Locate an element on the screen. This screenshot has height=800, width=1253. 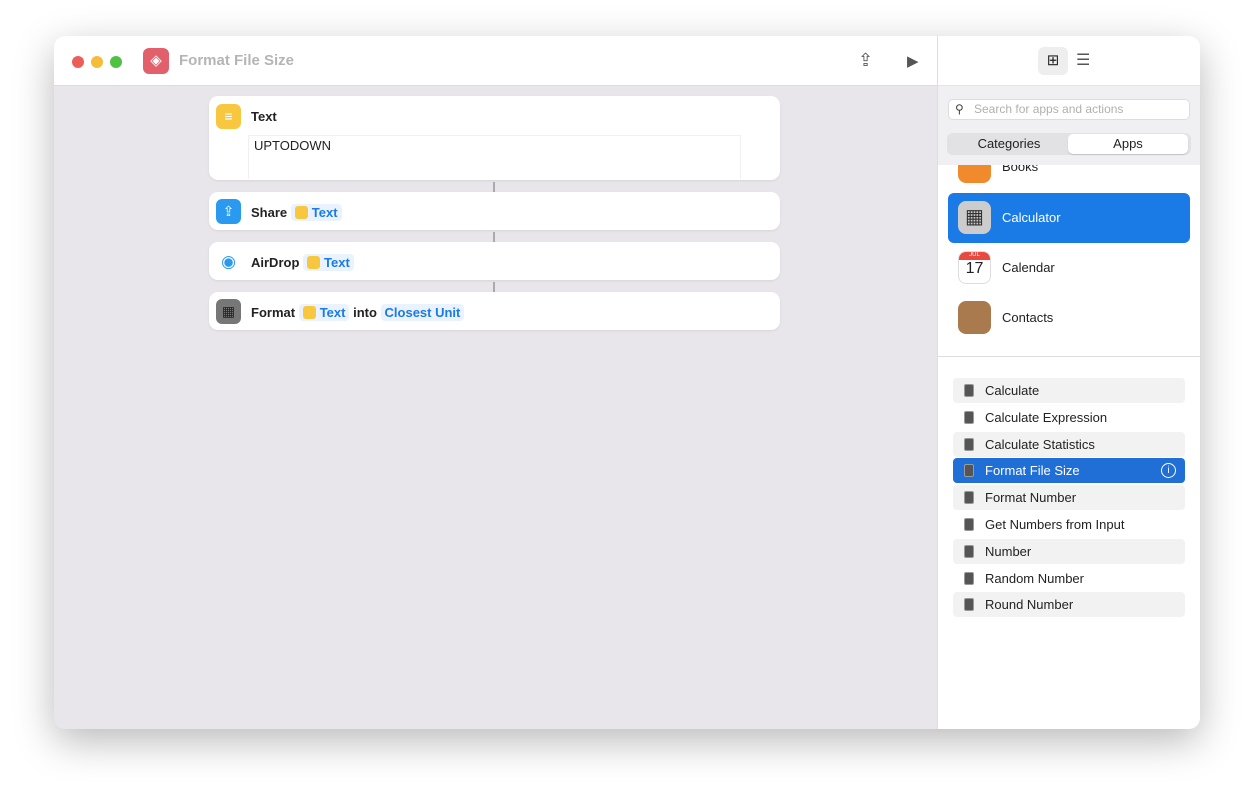
apps-list: Books ▦ Calculator JUL 17 Calendar Contacts is located at coordinates (1069, 261).